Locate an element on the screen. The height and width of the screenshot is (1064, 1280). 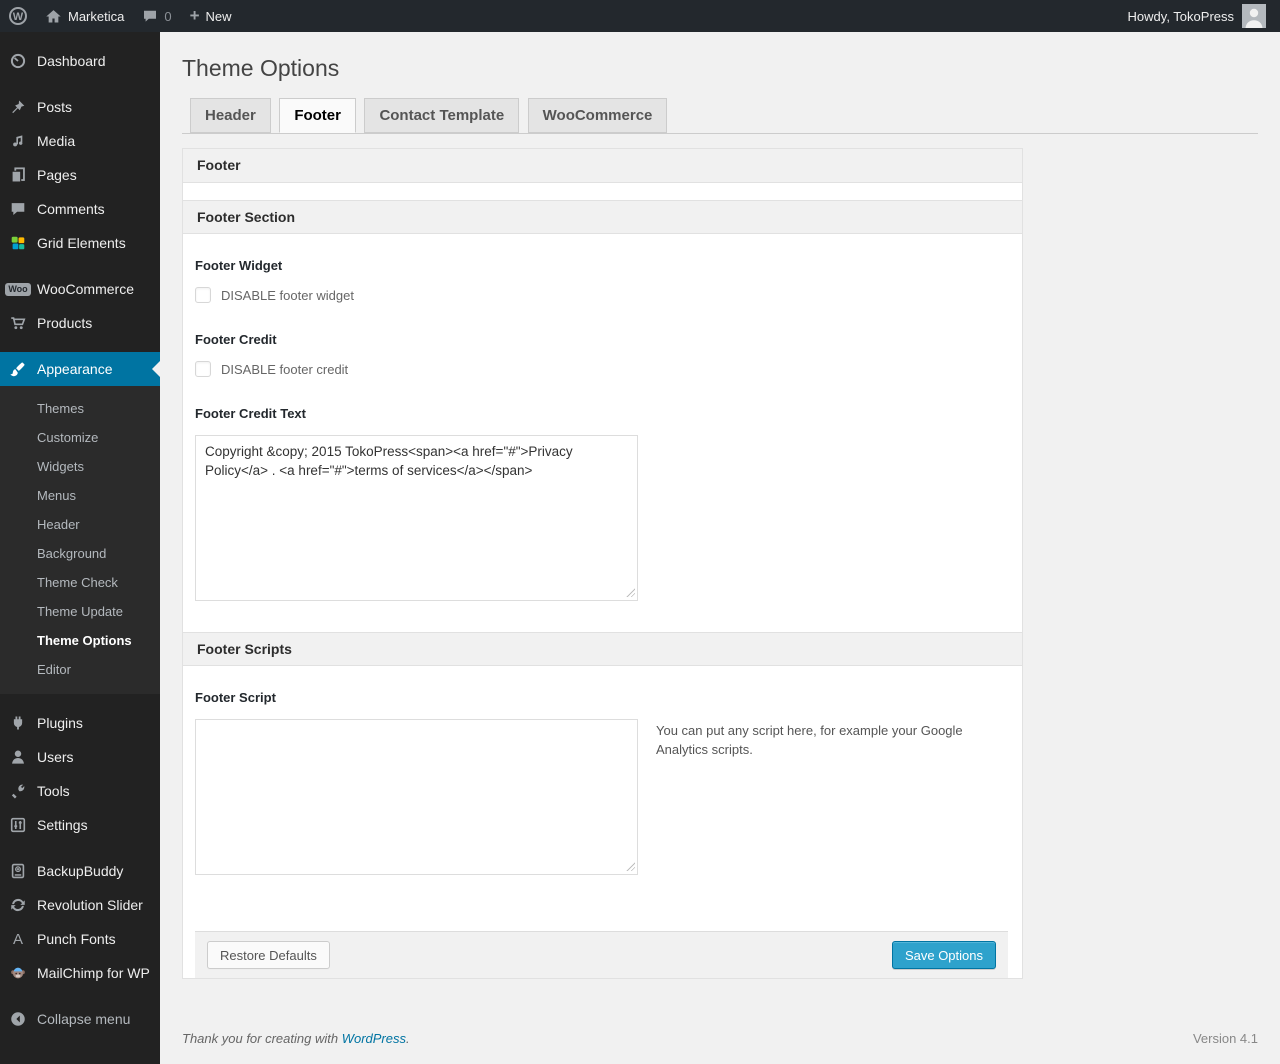
sidebar-item-revolution-slider: Revolution Slider is located at coordinates (80, 905).